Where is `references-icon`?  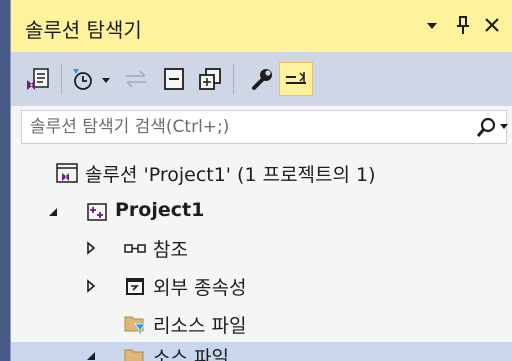
references-icon is located at coordinates (135, 248).